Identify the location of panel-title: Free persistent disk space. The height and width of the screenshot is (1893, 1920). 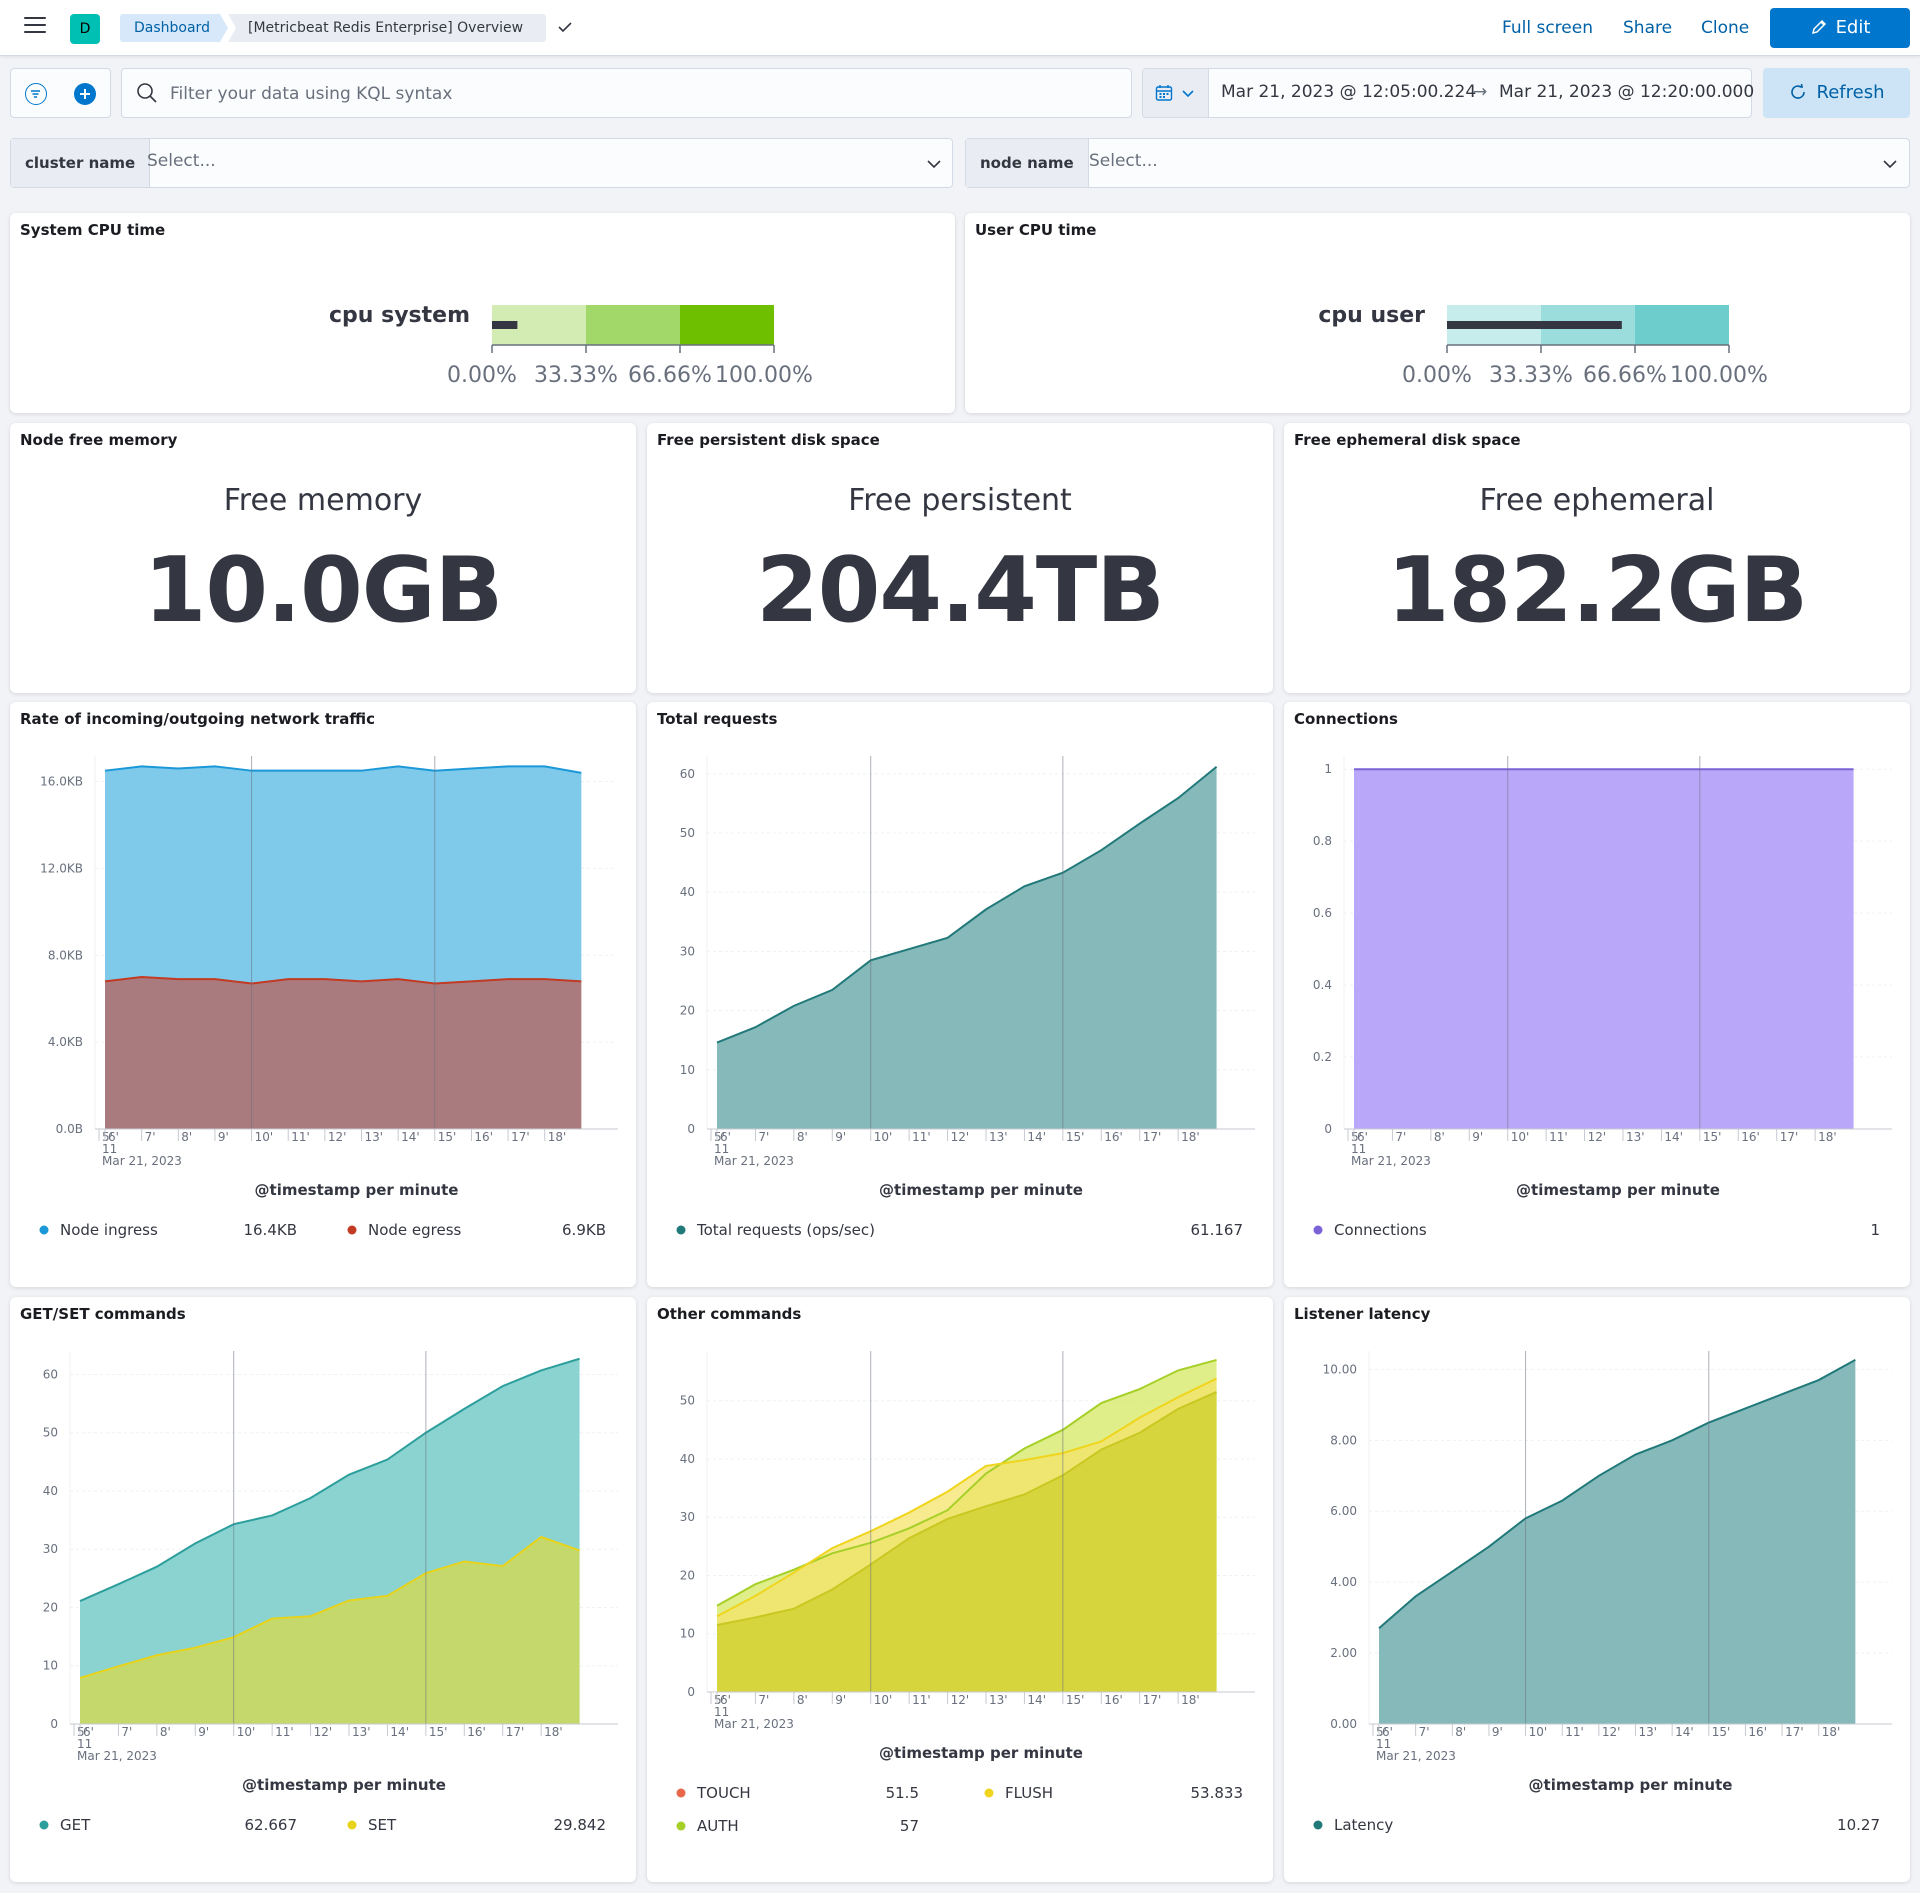
(768, 440).